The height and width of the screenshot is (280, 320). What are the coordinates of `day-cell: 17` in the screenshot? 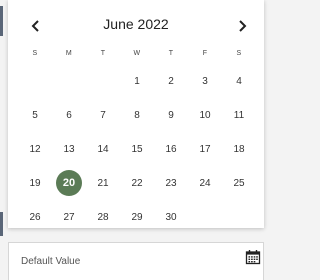 It's located at (205, 149).